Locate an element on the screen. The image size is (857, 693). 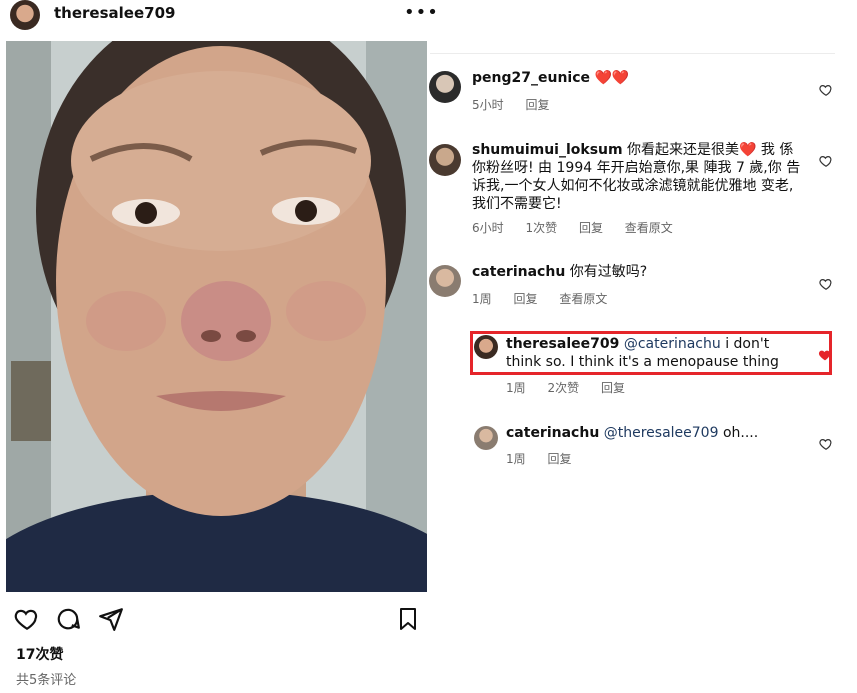
share-icon is located at coordinates (111, 619).